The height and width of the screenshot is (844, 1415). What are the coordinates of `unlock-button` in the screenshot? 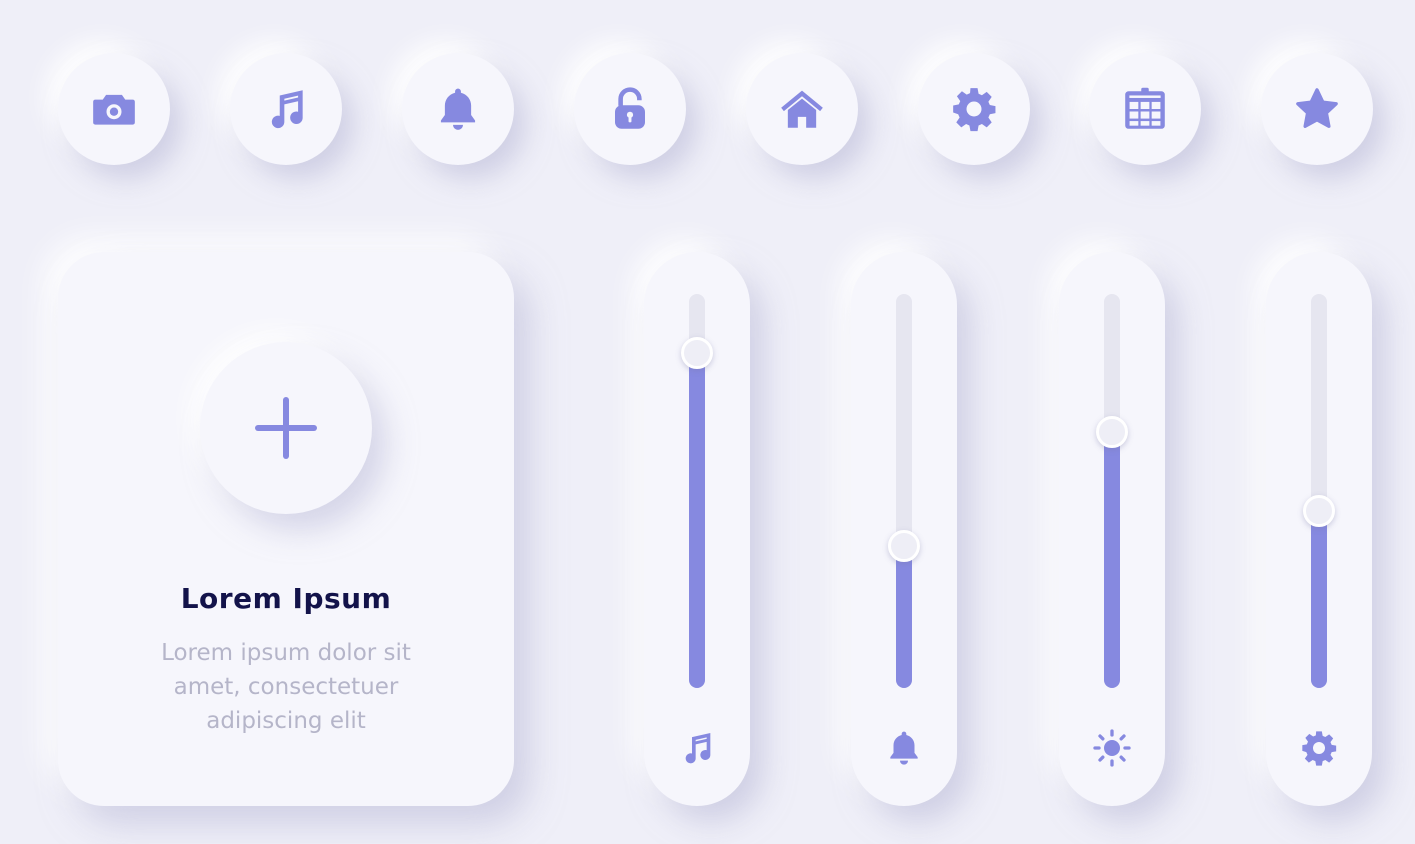 It's located at (630, 109).